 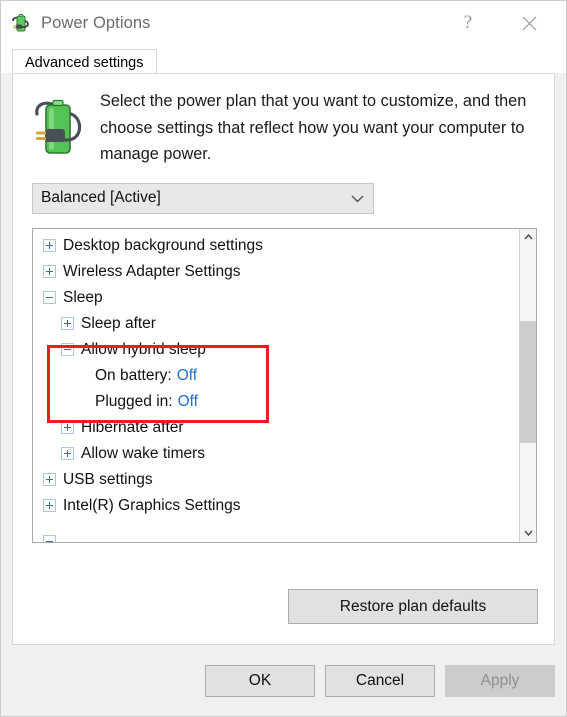 What do you see at coordinates (276, 298) in the screenshot?
I see `tree-item-sleep: Sleep` at bounding box center [276, 298].